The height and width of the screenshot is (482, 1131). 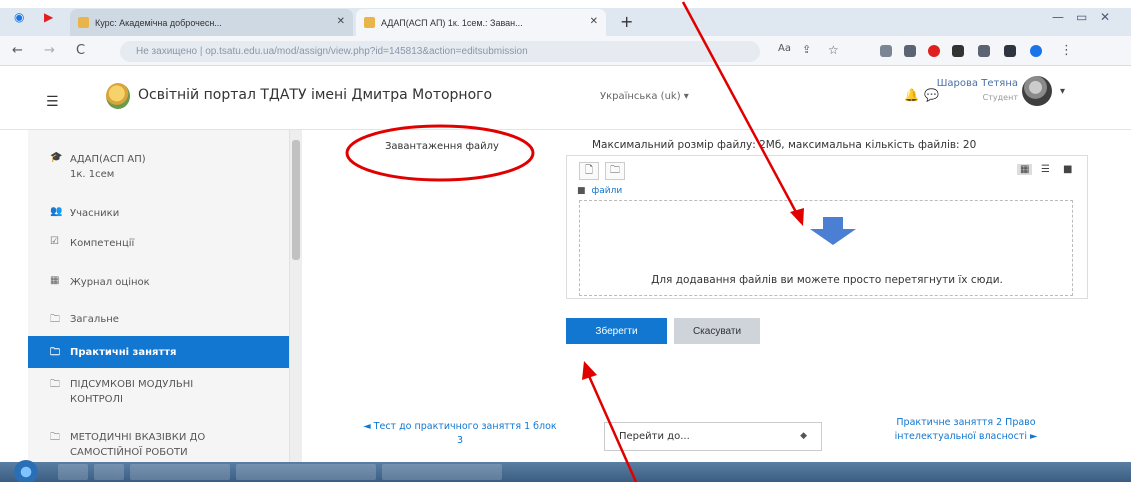 What do you see at coordinates (626, 21) in the screenshot?
I see `new-tab-icon: +` at bounding box center [626, 21].